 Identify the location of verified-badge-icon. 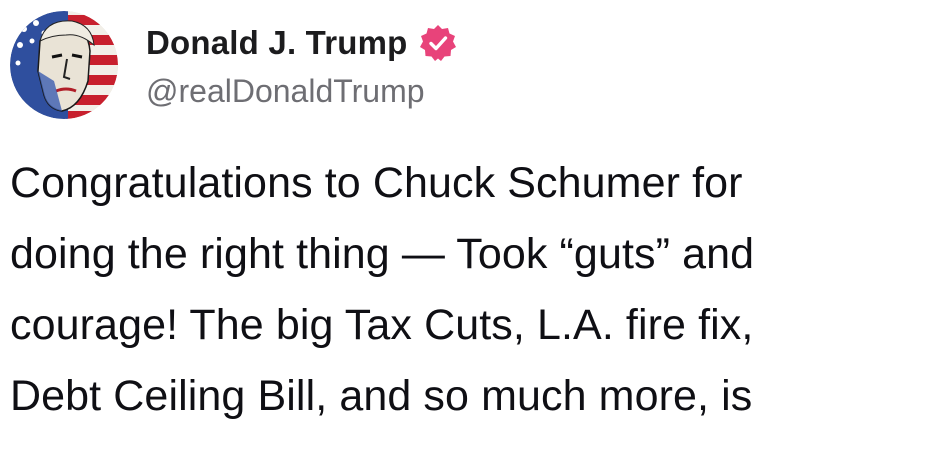
(438, 43).